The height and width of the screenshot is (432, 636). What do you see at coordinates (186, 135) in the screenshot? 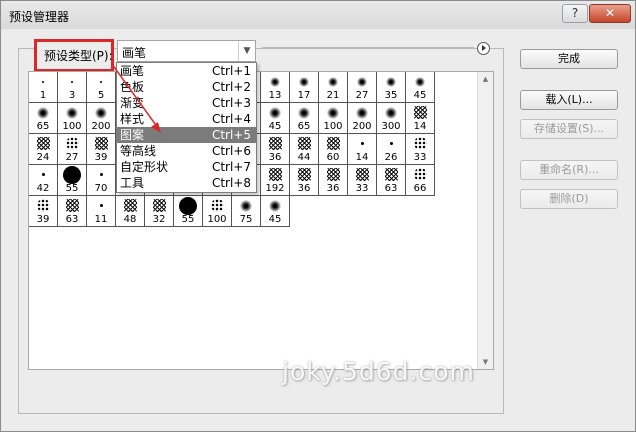
I see `dropdown-item: 图案 Ctrl+5` at bounding box center [186, 135].